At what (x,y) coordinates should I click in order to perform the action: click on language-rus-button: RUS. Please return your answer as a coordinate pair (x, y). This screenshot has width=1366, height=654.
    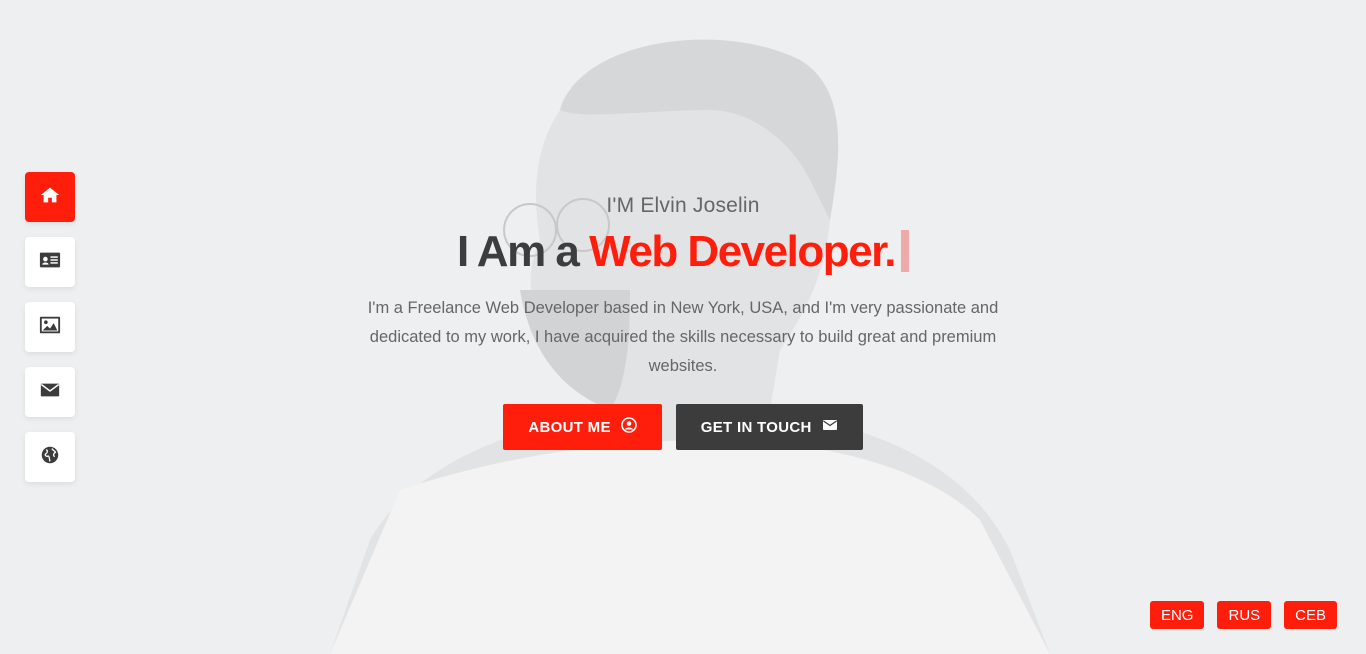
    Looking at the image, I should click on (1244, 615).